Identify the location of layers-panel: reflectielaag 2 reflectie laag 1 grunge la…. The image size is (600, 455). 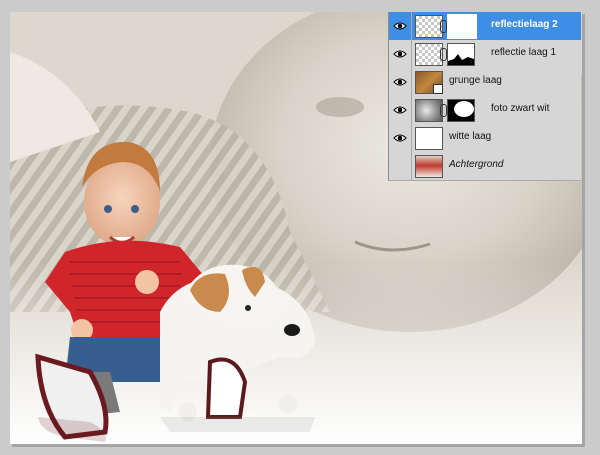
(484, 96).